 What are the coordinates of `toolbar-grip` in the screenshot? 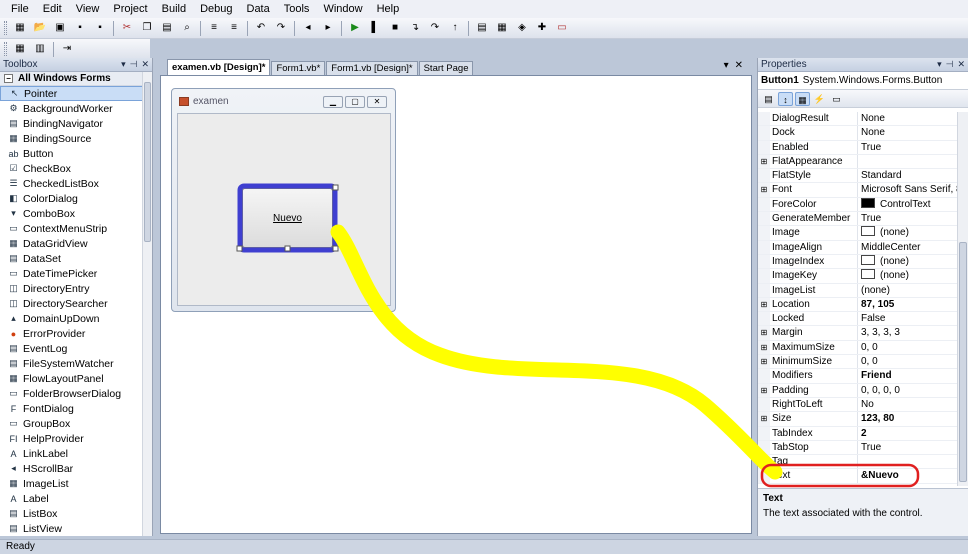 It's located at (5, 28).